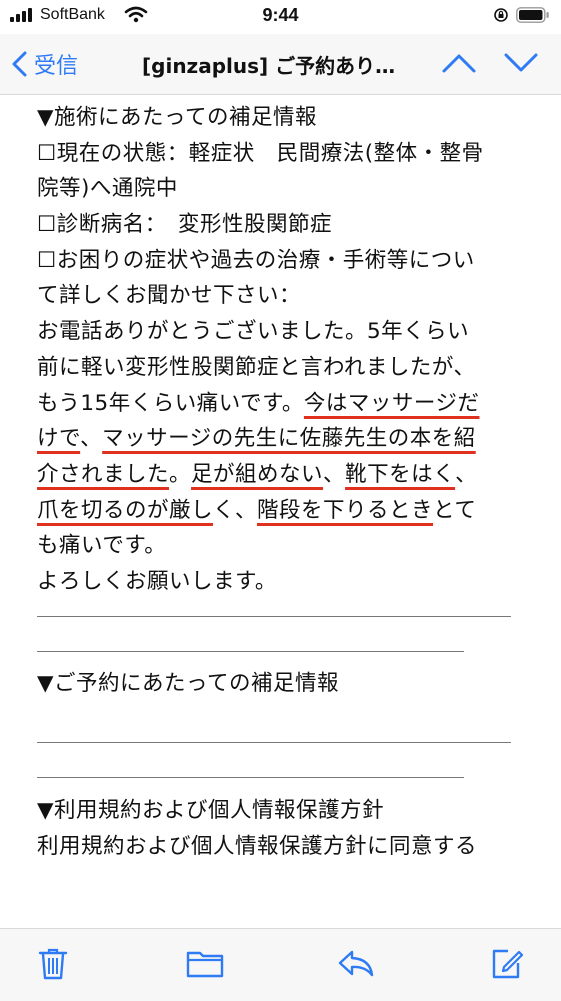 This screenshot has width=561, height=1001. Describe the element at coordinates (177, 117) in the screenshot. I see `section-heading-treatment: ▼施術にあたっての補足情報` at that location.